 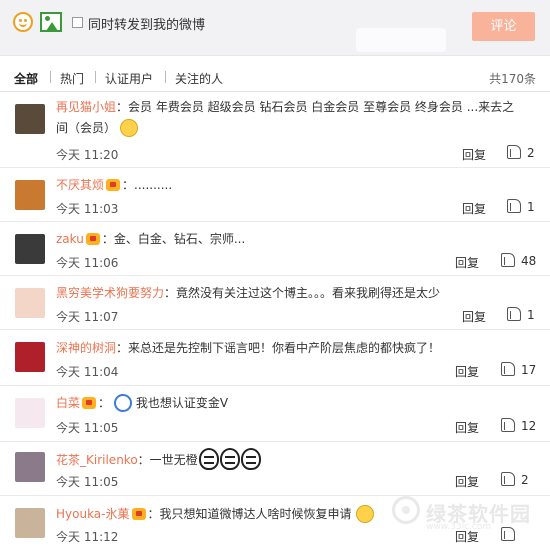 I want to click on filter-following: 关注的人, so click(x=199, y=78).